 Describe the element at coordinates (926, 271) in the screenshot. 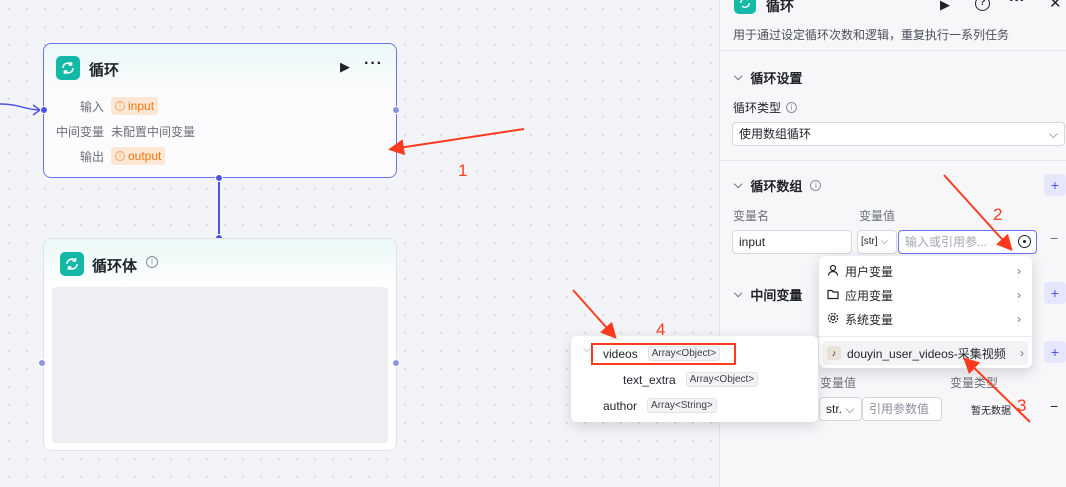

I see `menu-item-user-vars: 用户变量 ›` at that location.